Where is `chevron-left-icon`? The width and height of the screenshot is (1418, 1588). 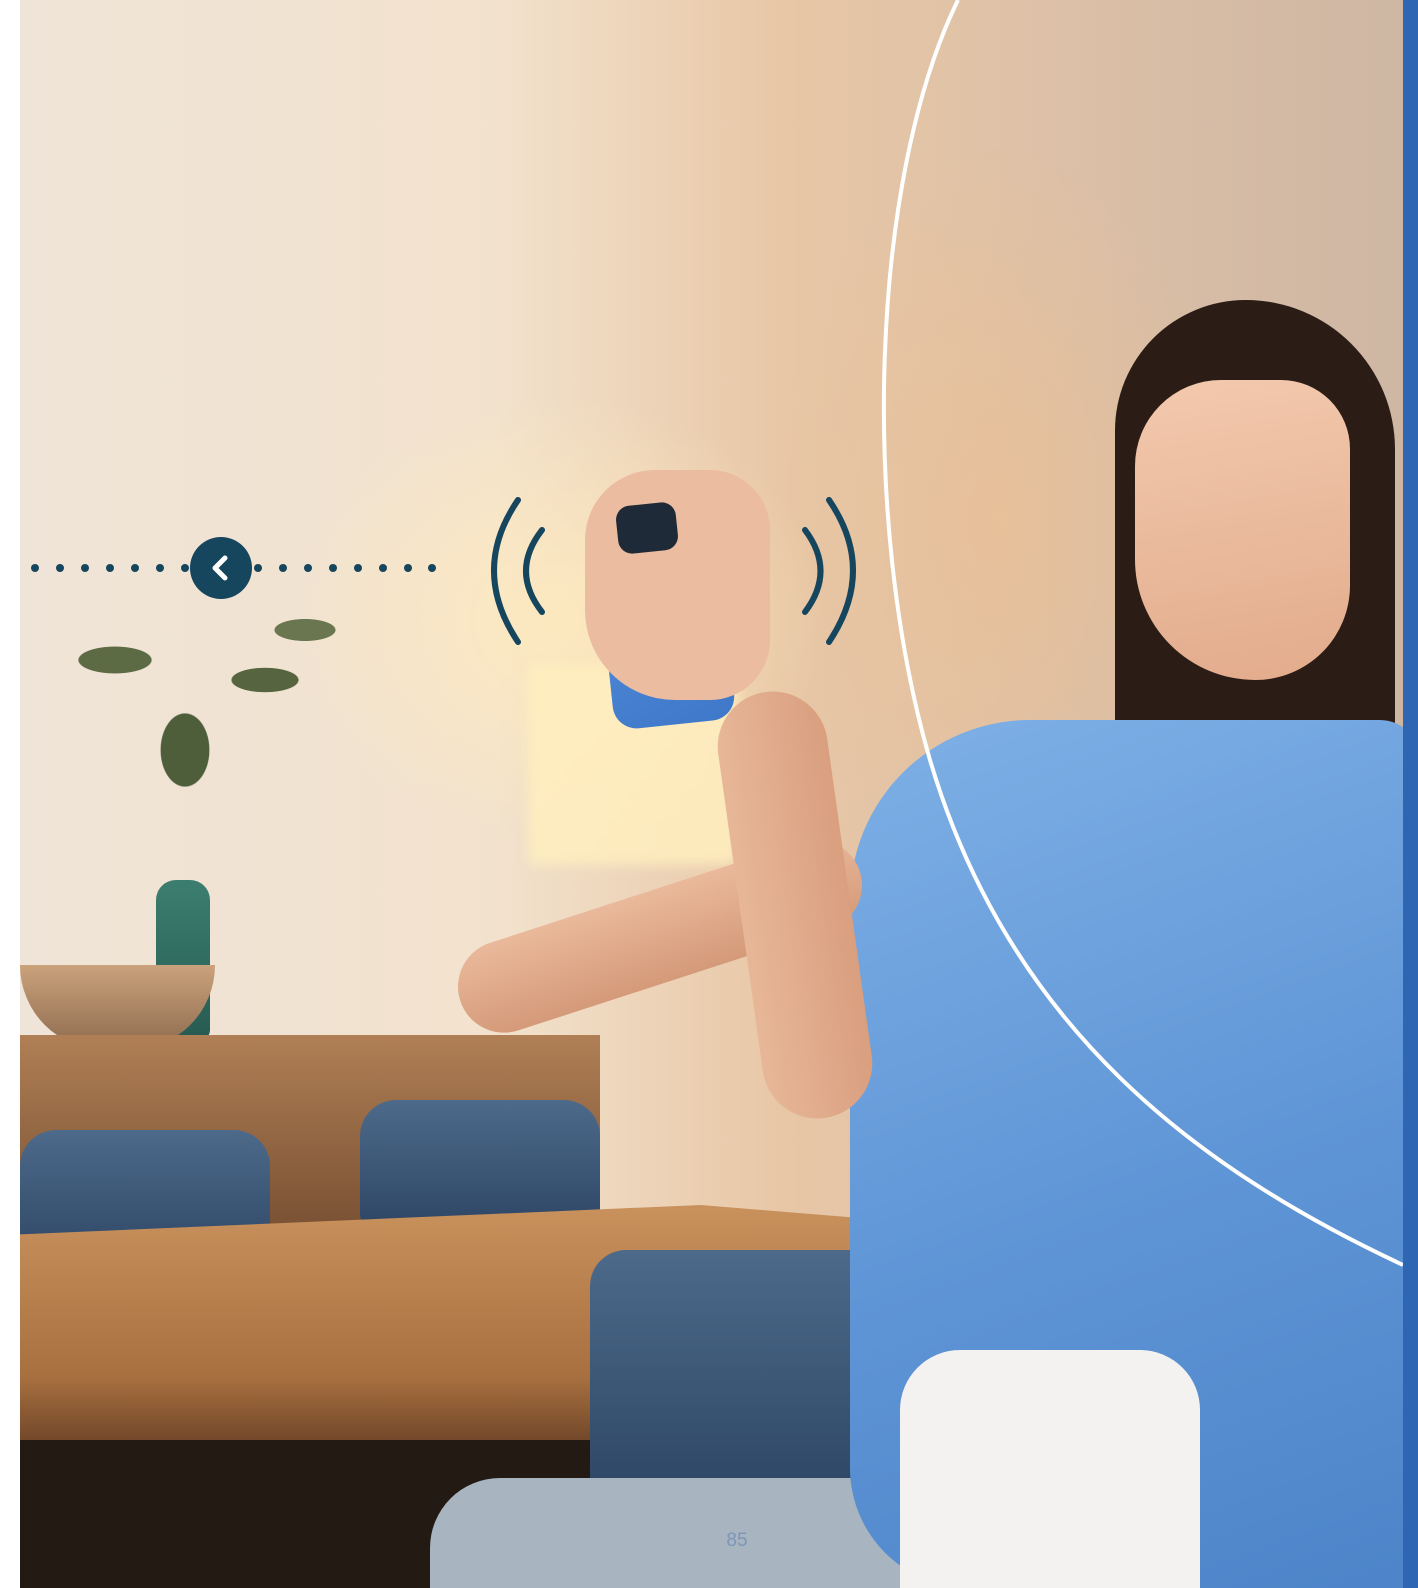 chevron-left-icon is located at coordinates (220, 568).